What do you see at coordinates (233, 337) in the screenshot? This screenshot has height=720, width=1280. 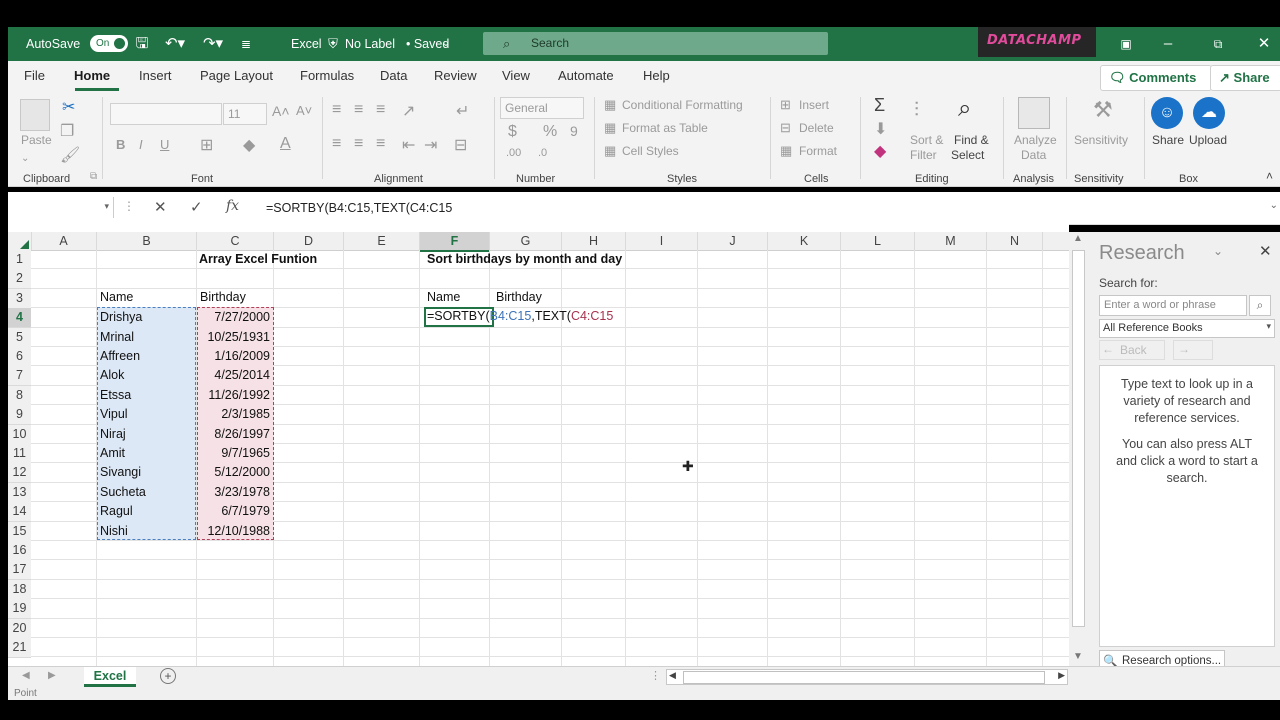 I see `cell-birthday: 10/25/1931` at bounding box center [233, 337].